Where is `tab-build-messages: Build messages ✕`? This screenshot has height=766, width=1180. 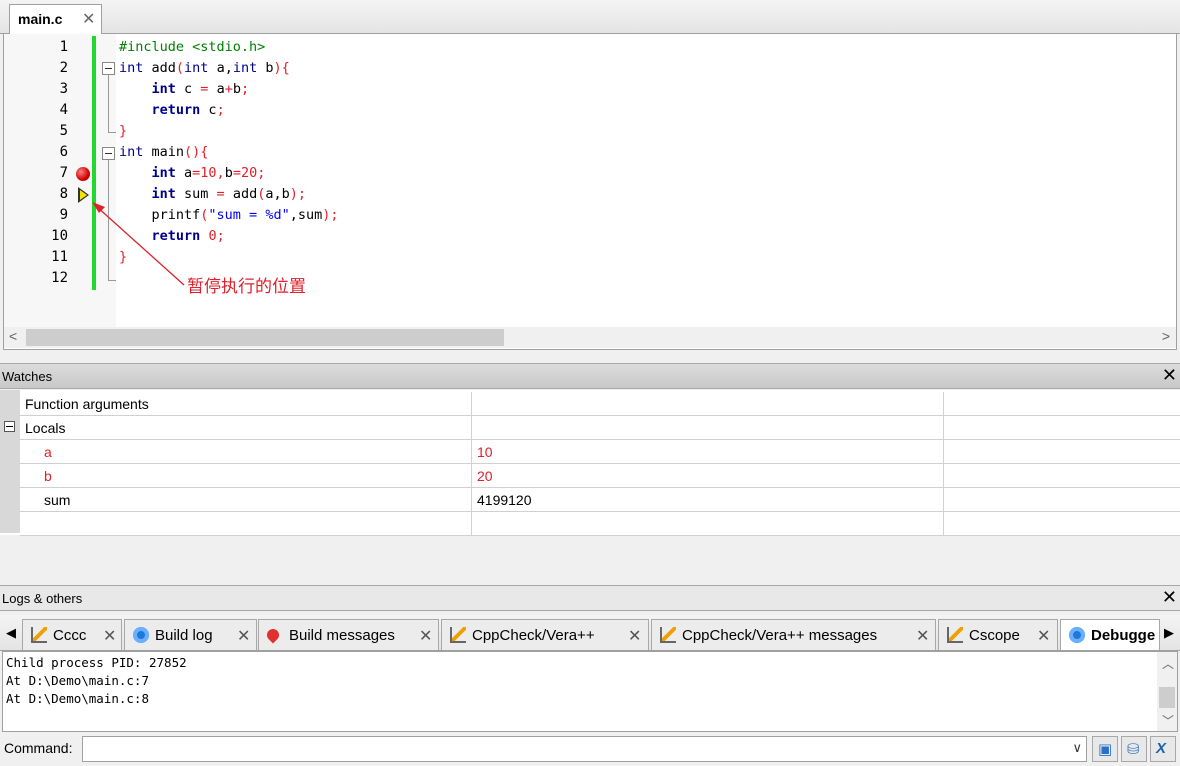
tab-build-messages: Build messages ✕ is located at coordinates (348, 634).